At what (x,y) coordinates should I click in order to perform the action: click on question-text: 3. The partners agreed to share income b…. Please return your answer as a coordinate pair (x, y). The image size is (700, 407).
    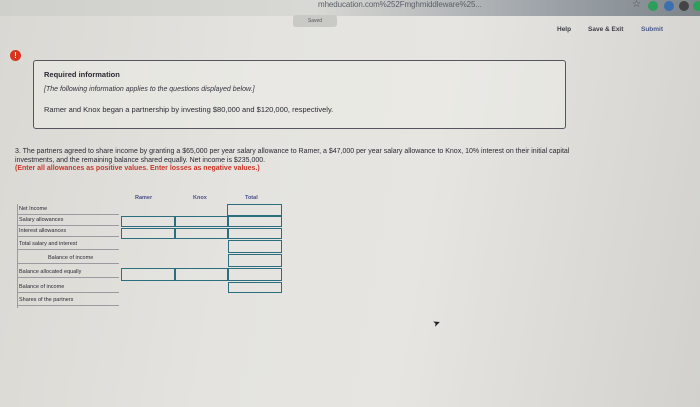
    Looking at the image, I should click on (302, 161).